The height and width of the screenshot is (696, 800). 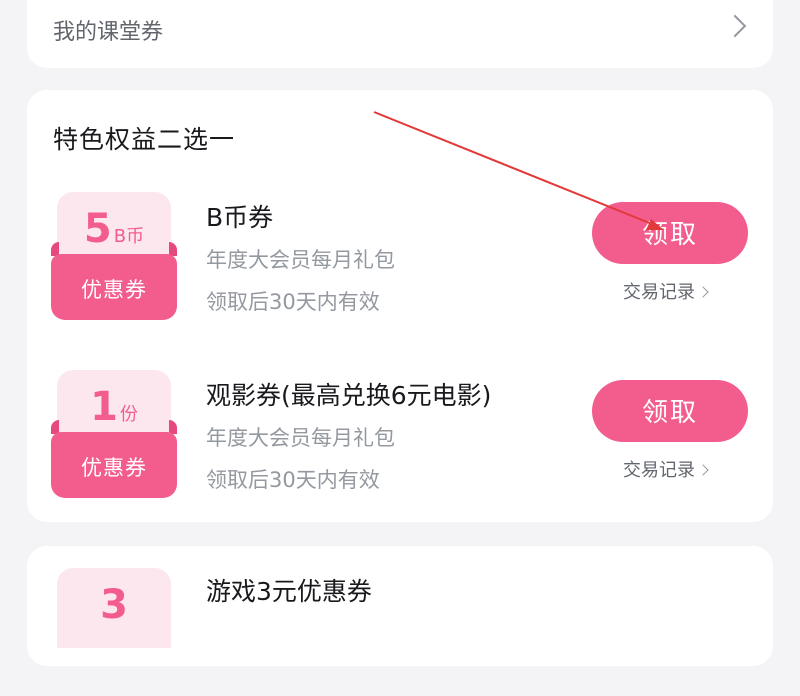 What do you see at coordinates (114, 605) in the screenshot?
I see `badge-number: 3` at bounding box center [114, 605].